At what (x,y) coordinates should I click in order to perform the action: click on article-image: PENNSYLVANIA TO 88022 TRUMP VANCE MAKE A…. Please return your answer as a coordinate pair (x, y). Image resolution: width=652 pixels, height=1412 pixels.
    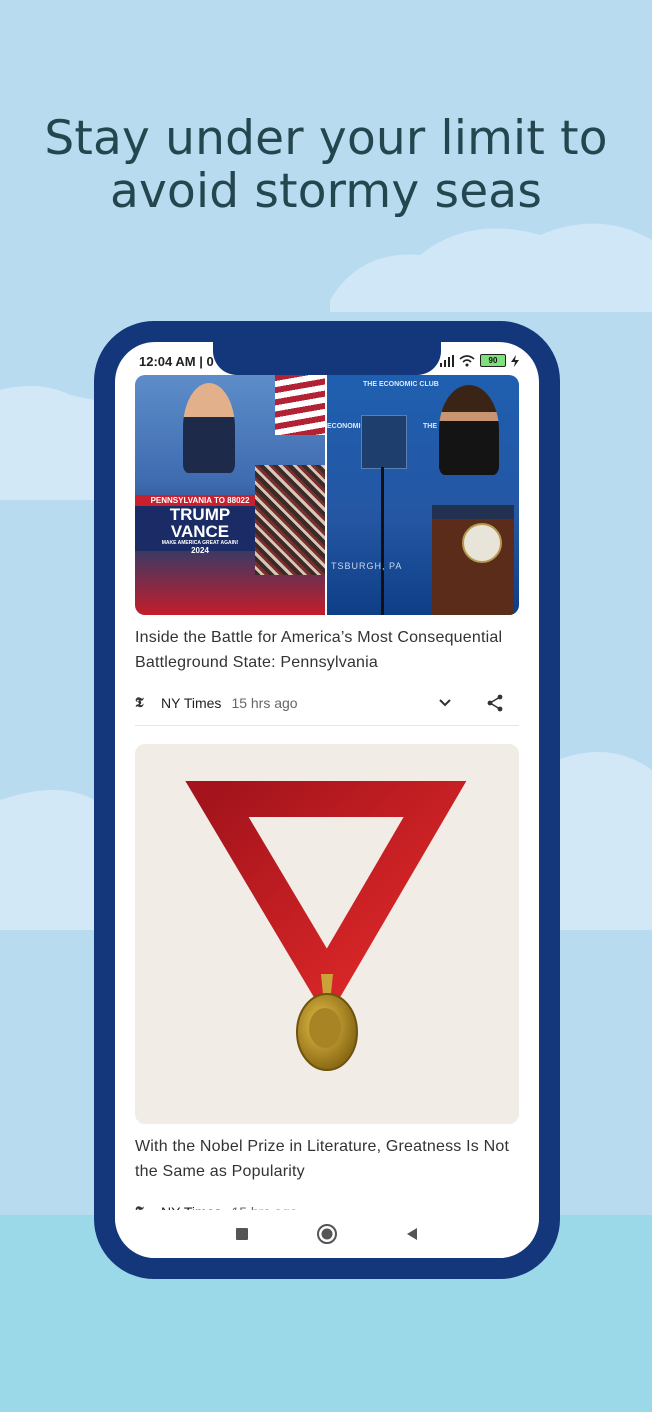
    Looking at the image, I should click on (327, 495).